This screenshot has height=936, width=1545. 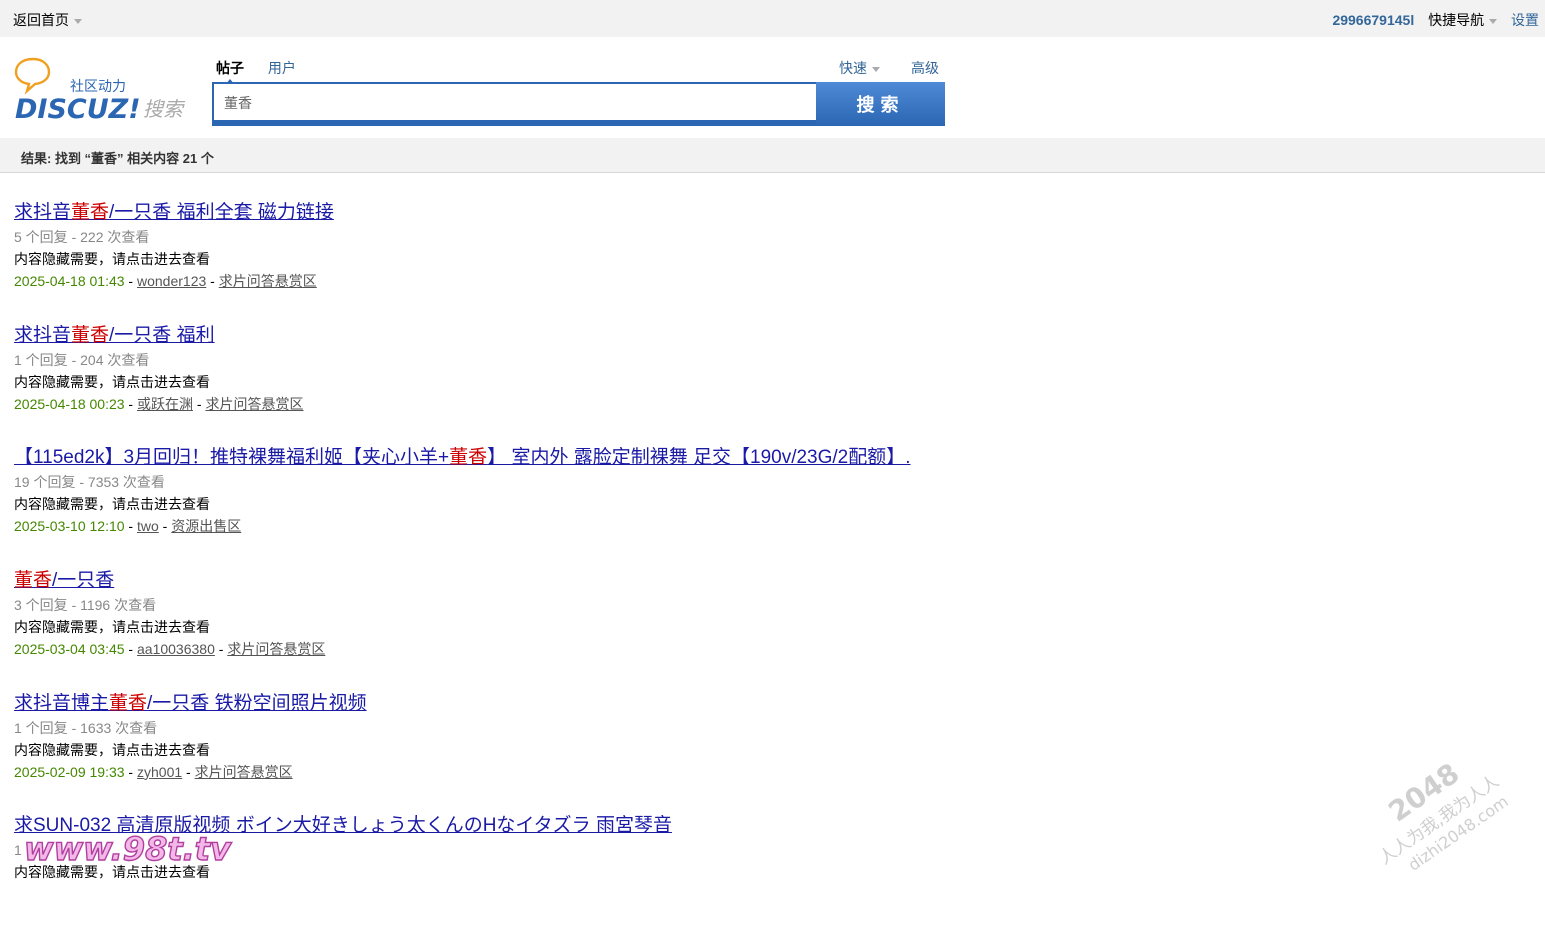 I want to click on search-box-underline, so click(x=514, y=124).